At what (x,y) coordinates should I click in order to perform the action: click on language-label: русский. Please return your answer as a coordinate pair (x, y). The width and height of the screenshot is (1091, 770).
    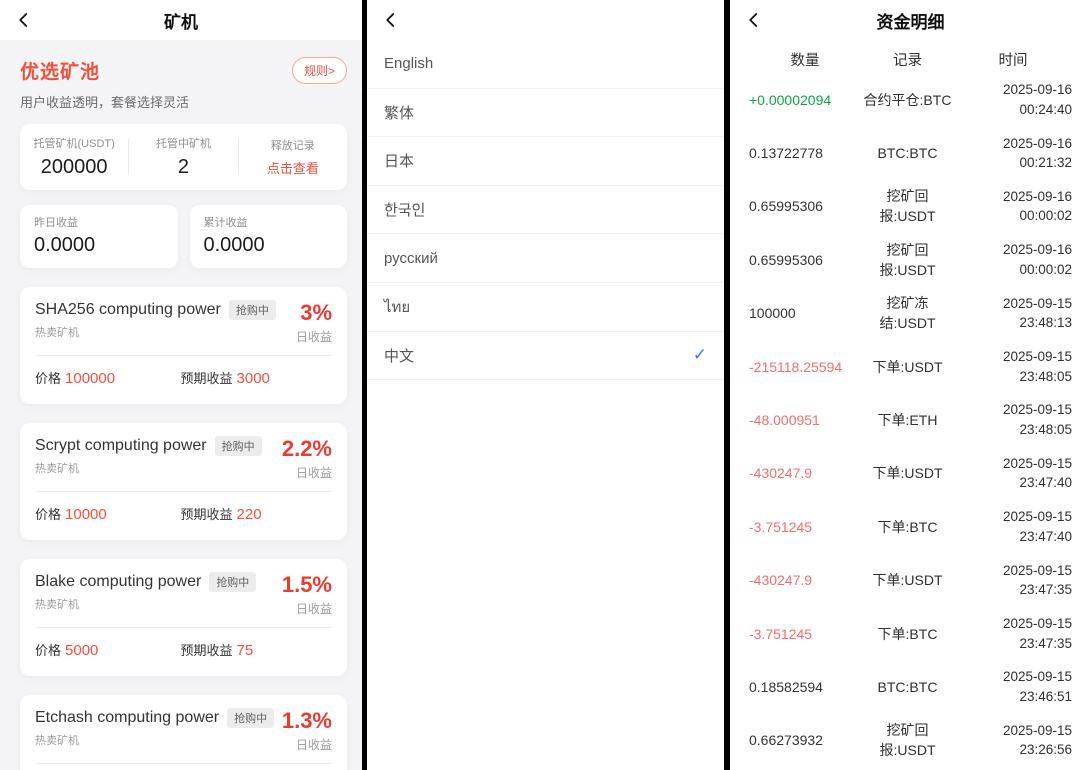
    Looking at the image, I should click on (411, 258).